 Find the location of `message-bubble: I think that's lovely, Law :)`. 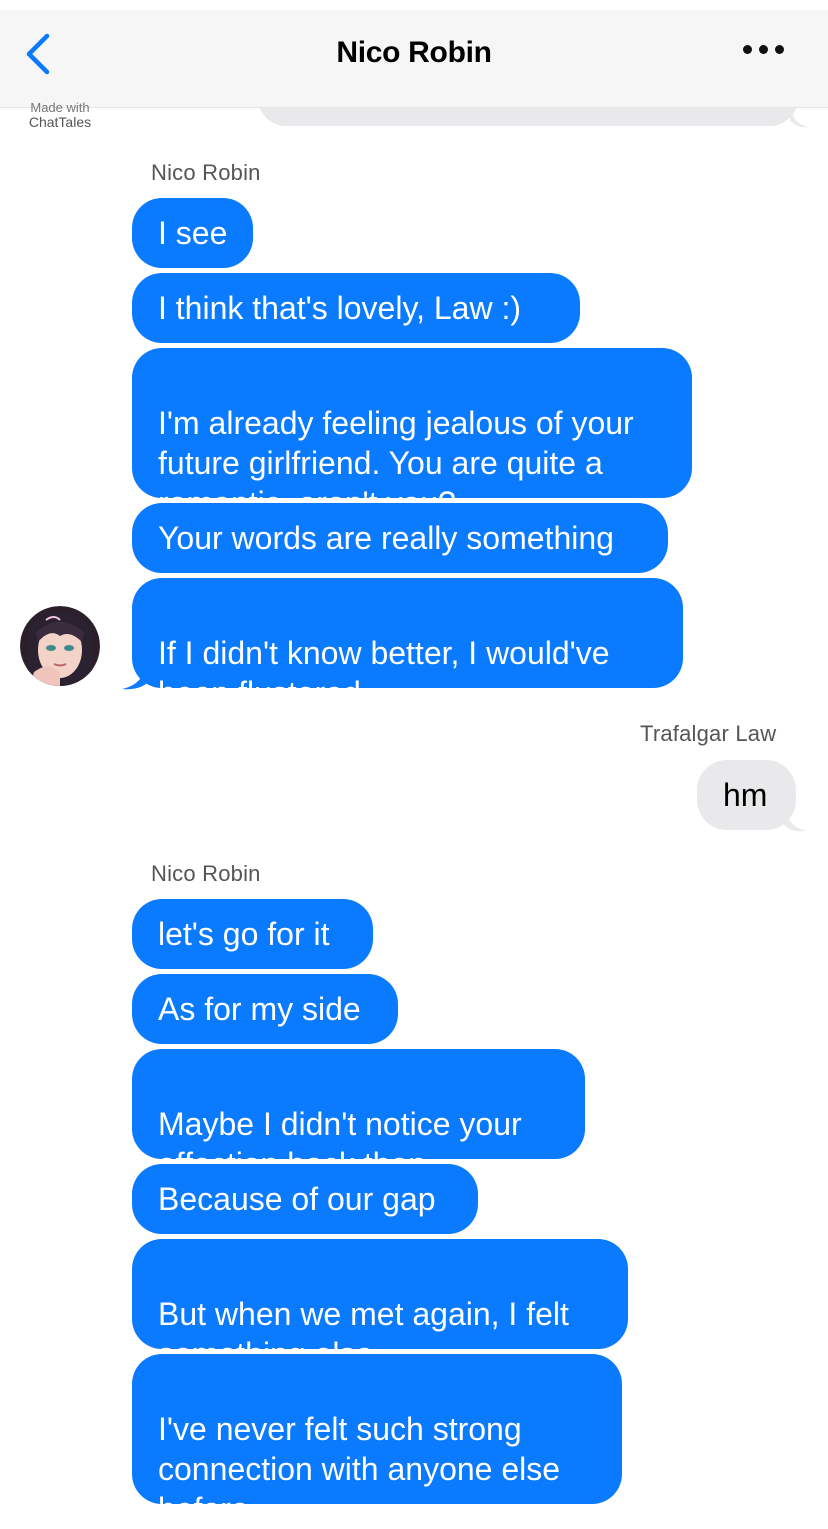

message-bubble: I think that's lovely, Law :) is located at coordinates (356, 308).